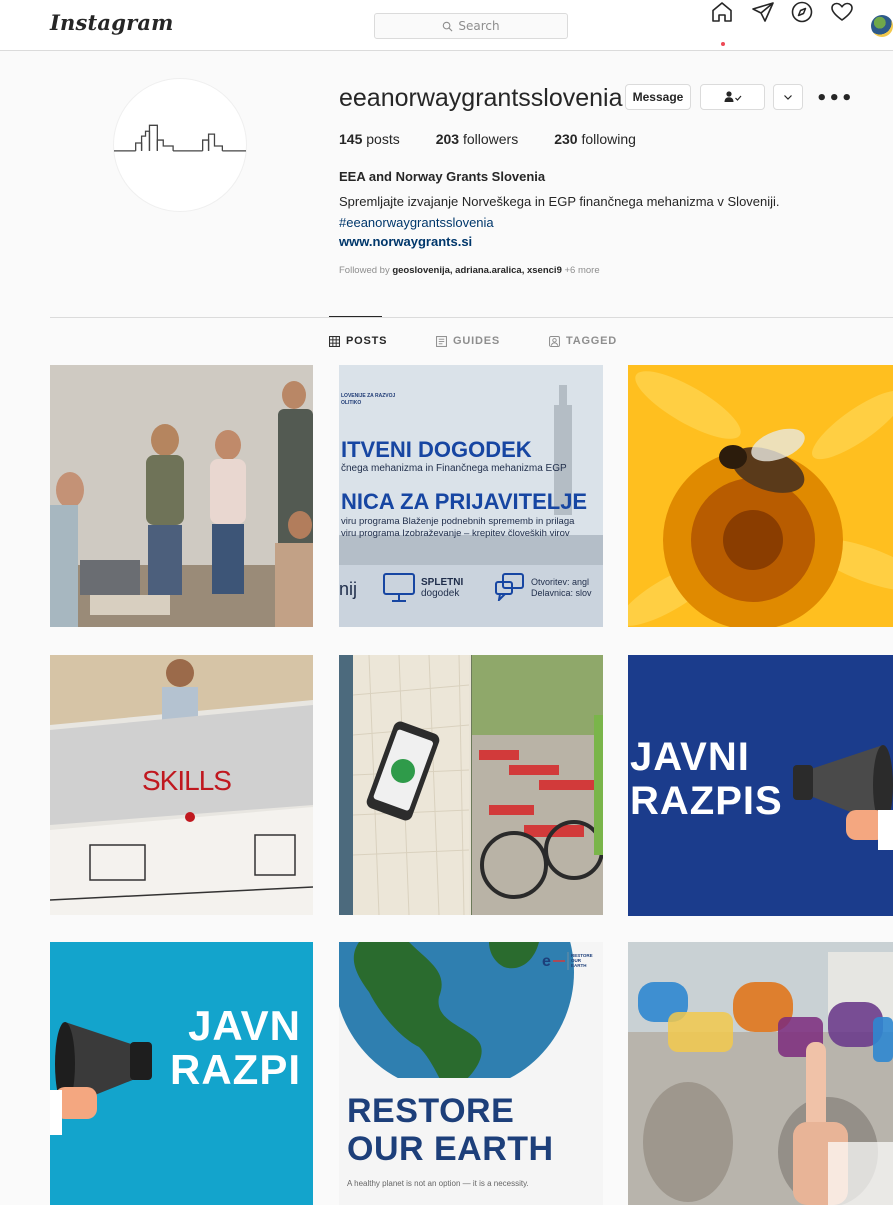 The width and height of the screenshot is (893, 1205). I want to click on chevron-down-icon, so click(788, 97).